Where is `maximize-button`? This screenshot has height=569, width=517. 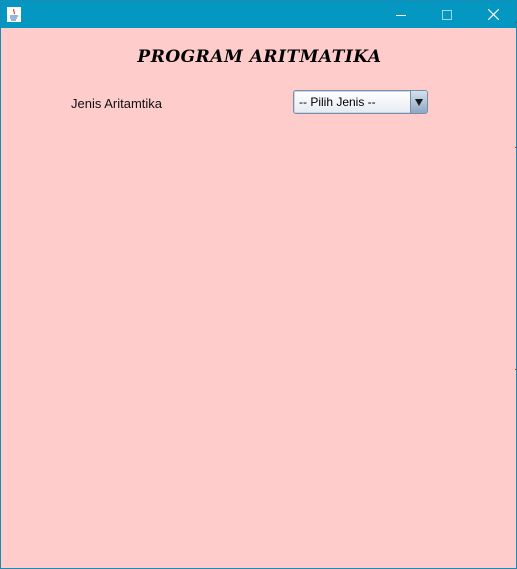
maximize-button is located at coordinates (447, 14).